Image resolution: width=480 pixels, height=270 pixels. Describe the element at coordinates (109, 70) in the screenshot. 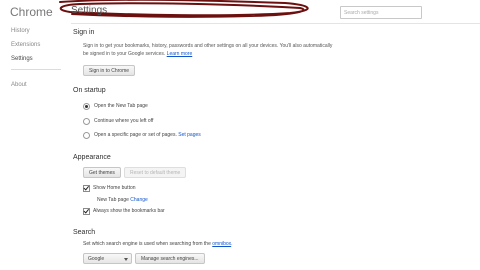

I see `sign-in-to-chrome-button: Sign in to Chrome` at that location.